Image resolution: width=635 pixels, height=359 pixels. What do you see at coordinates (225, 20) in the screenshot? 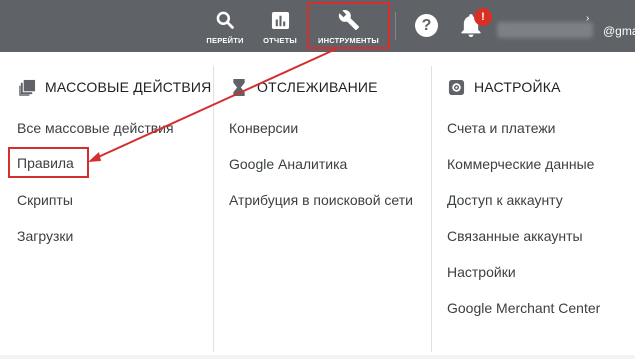
I see `search-icon` at bounding box center [225, 20].